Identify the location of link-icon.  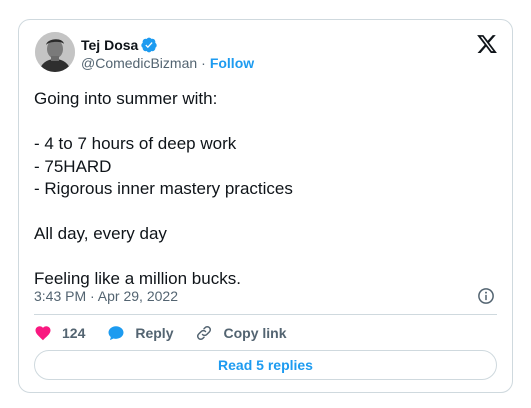
(204, 333).